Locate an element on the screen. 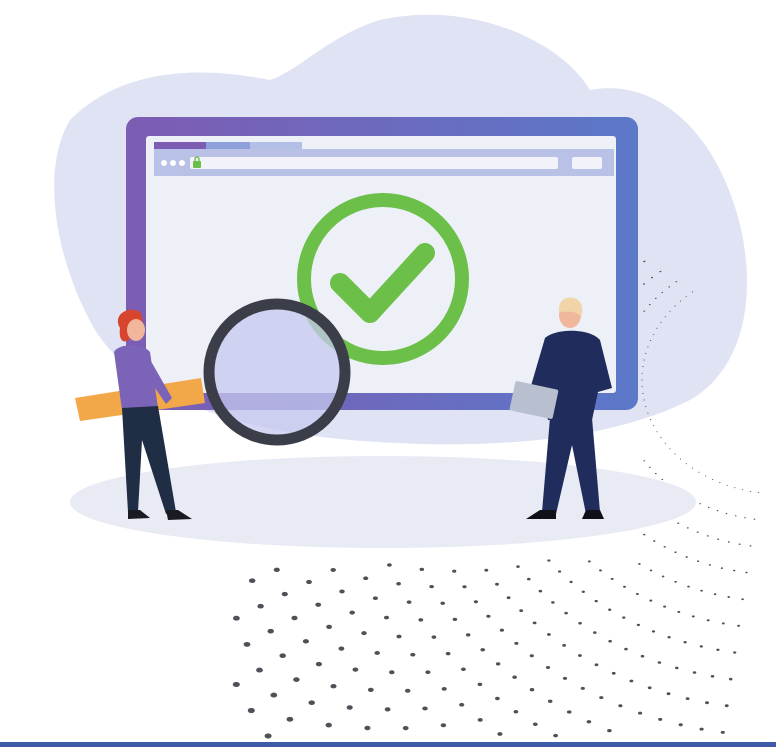  browser-menu-button is located at coordinates (587, 163).